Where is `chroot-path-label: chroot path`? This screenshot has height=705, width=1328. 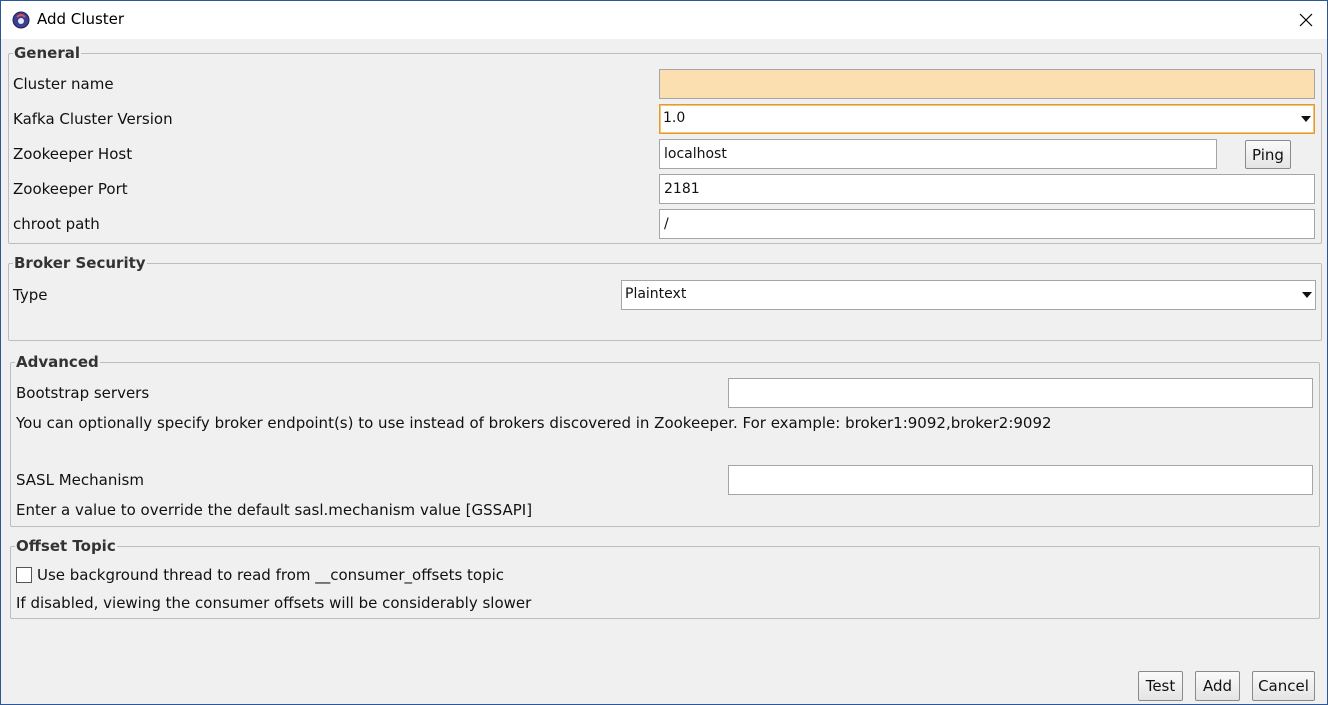
chroot-path-label: chroot path is located at coordinates (56, 224).